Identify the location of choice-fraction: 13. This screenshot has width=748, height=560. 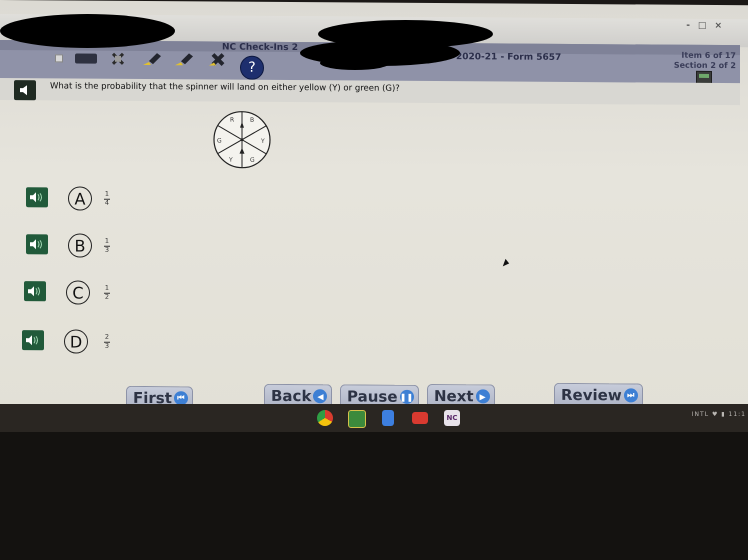
(107, 245).